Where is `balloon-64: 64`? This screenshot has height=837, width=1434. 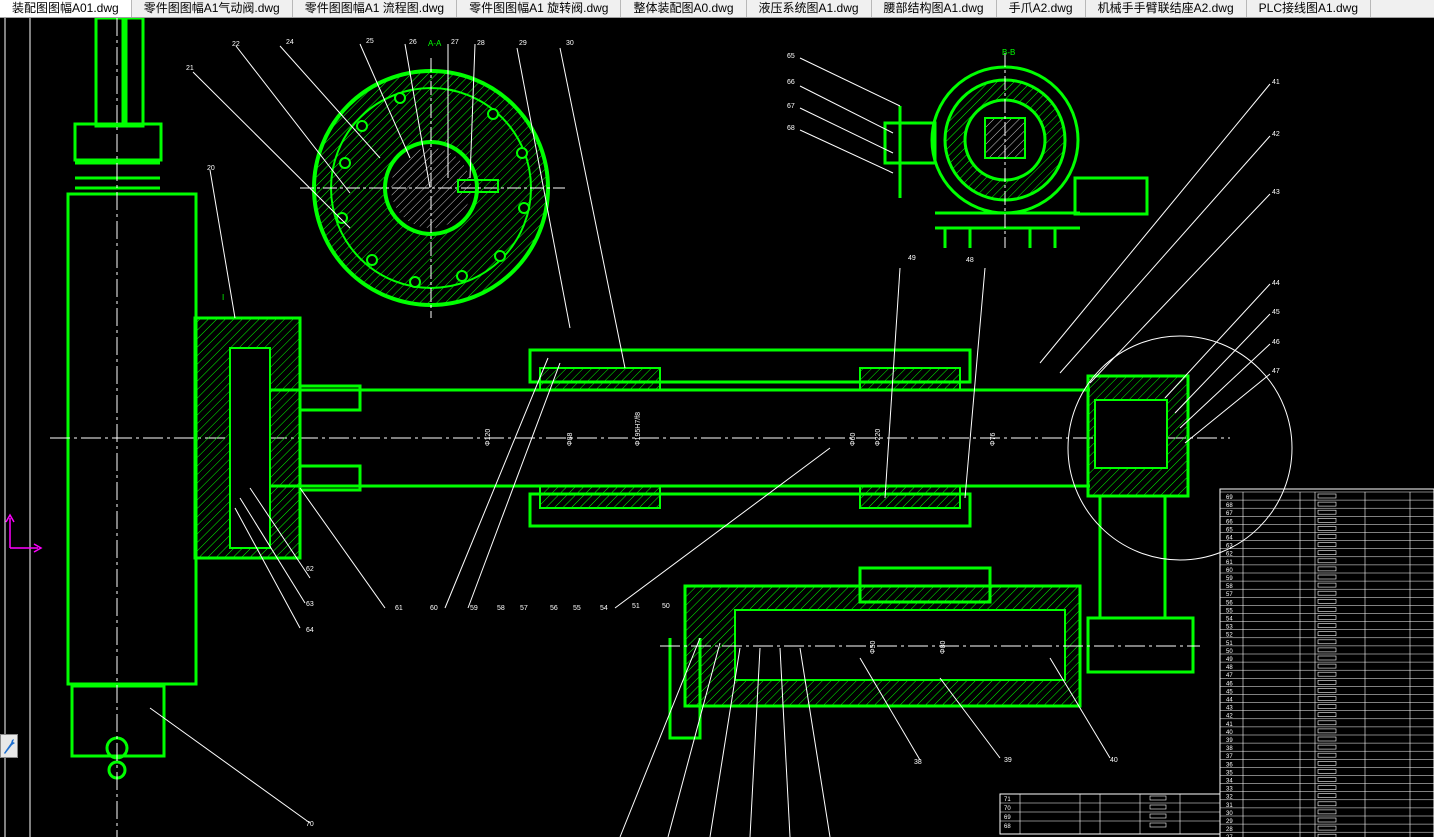
balloon-64: 64 is located at coordinates (310, 630).